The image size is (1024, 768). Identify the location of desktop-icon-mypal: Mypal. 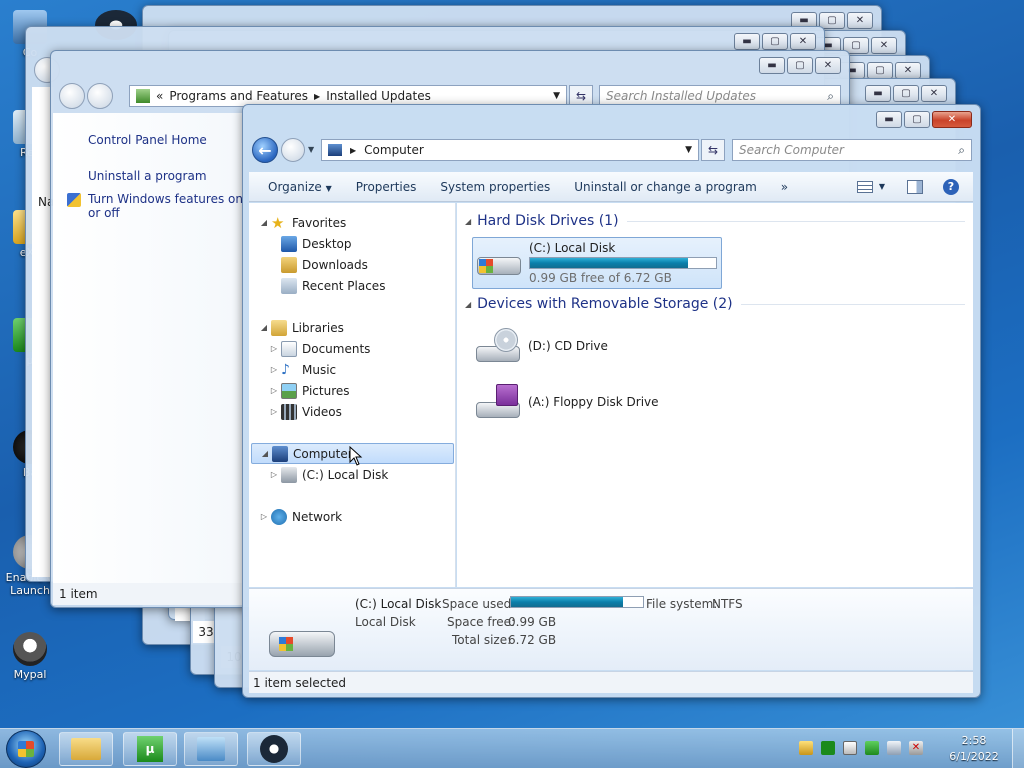
(30, 656).